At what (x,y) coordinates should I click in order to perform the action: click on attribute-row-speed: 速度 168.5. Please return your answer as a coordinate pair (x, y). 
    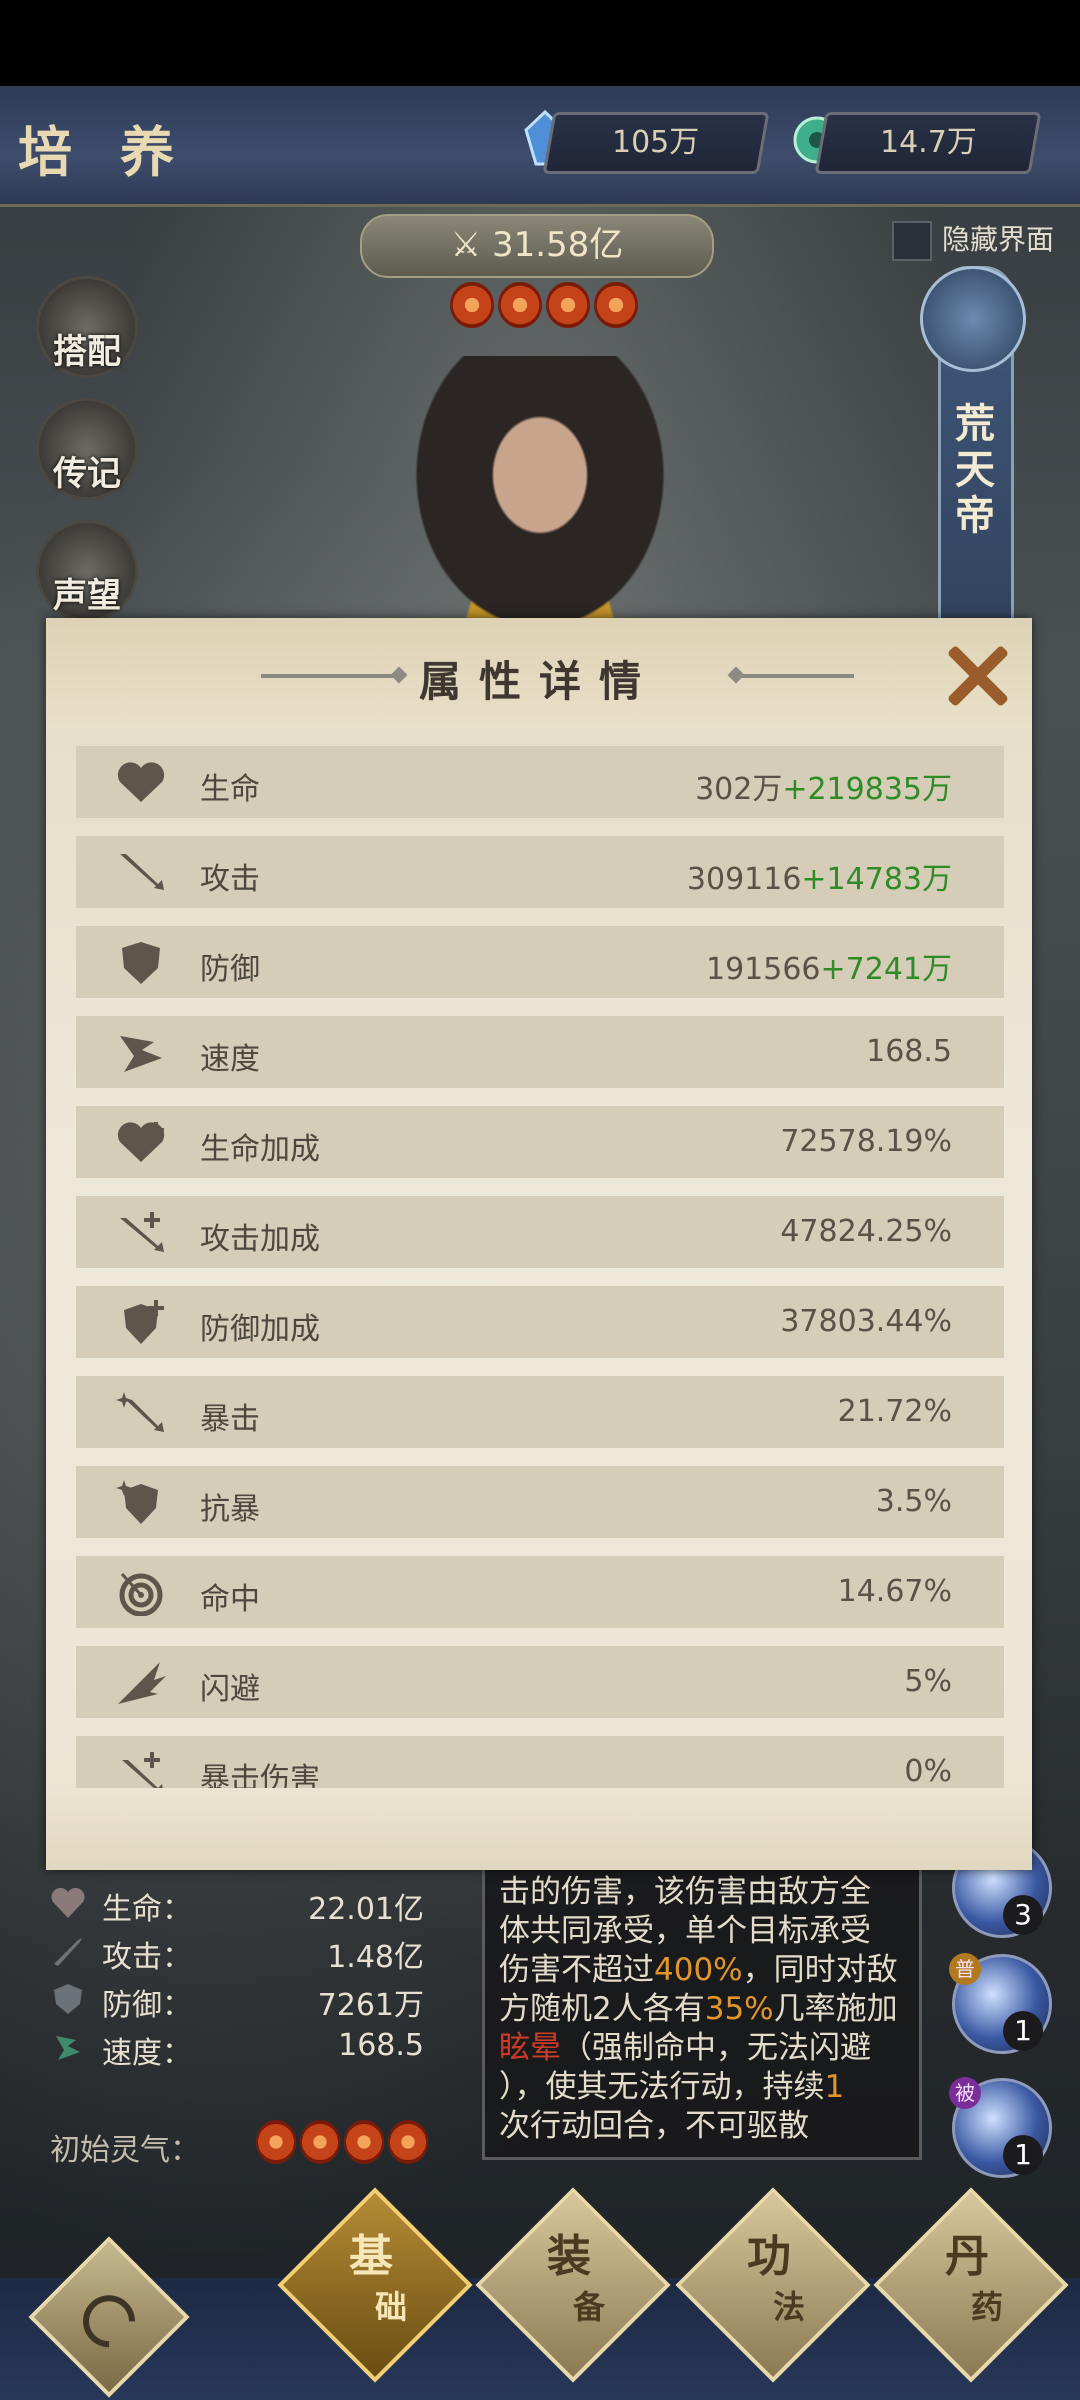
    Looking at the image, I should click on (540, 1052).